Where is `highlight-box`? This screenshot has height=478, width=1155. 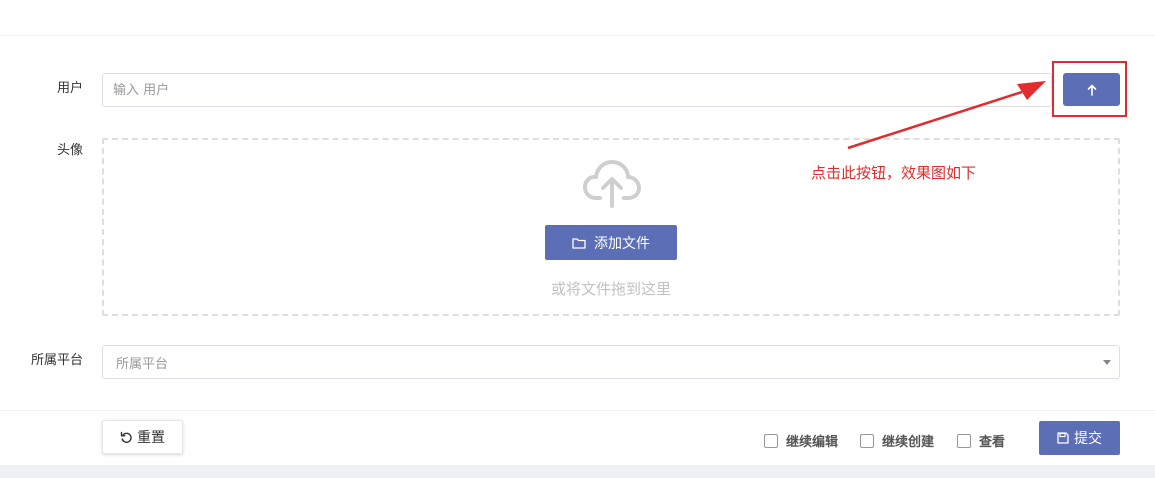 highlight-box is located at coordinates (1089, 89).